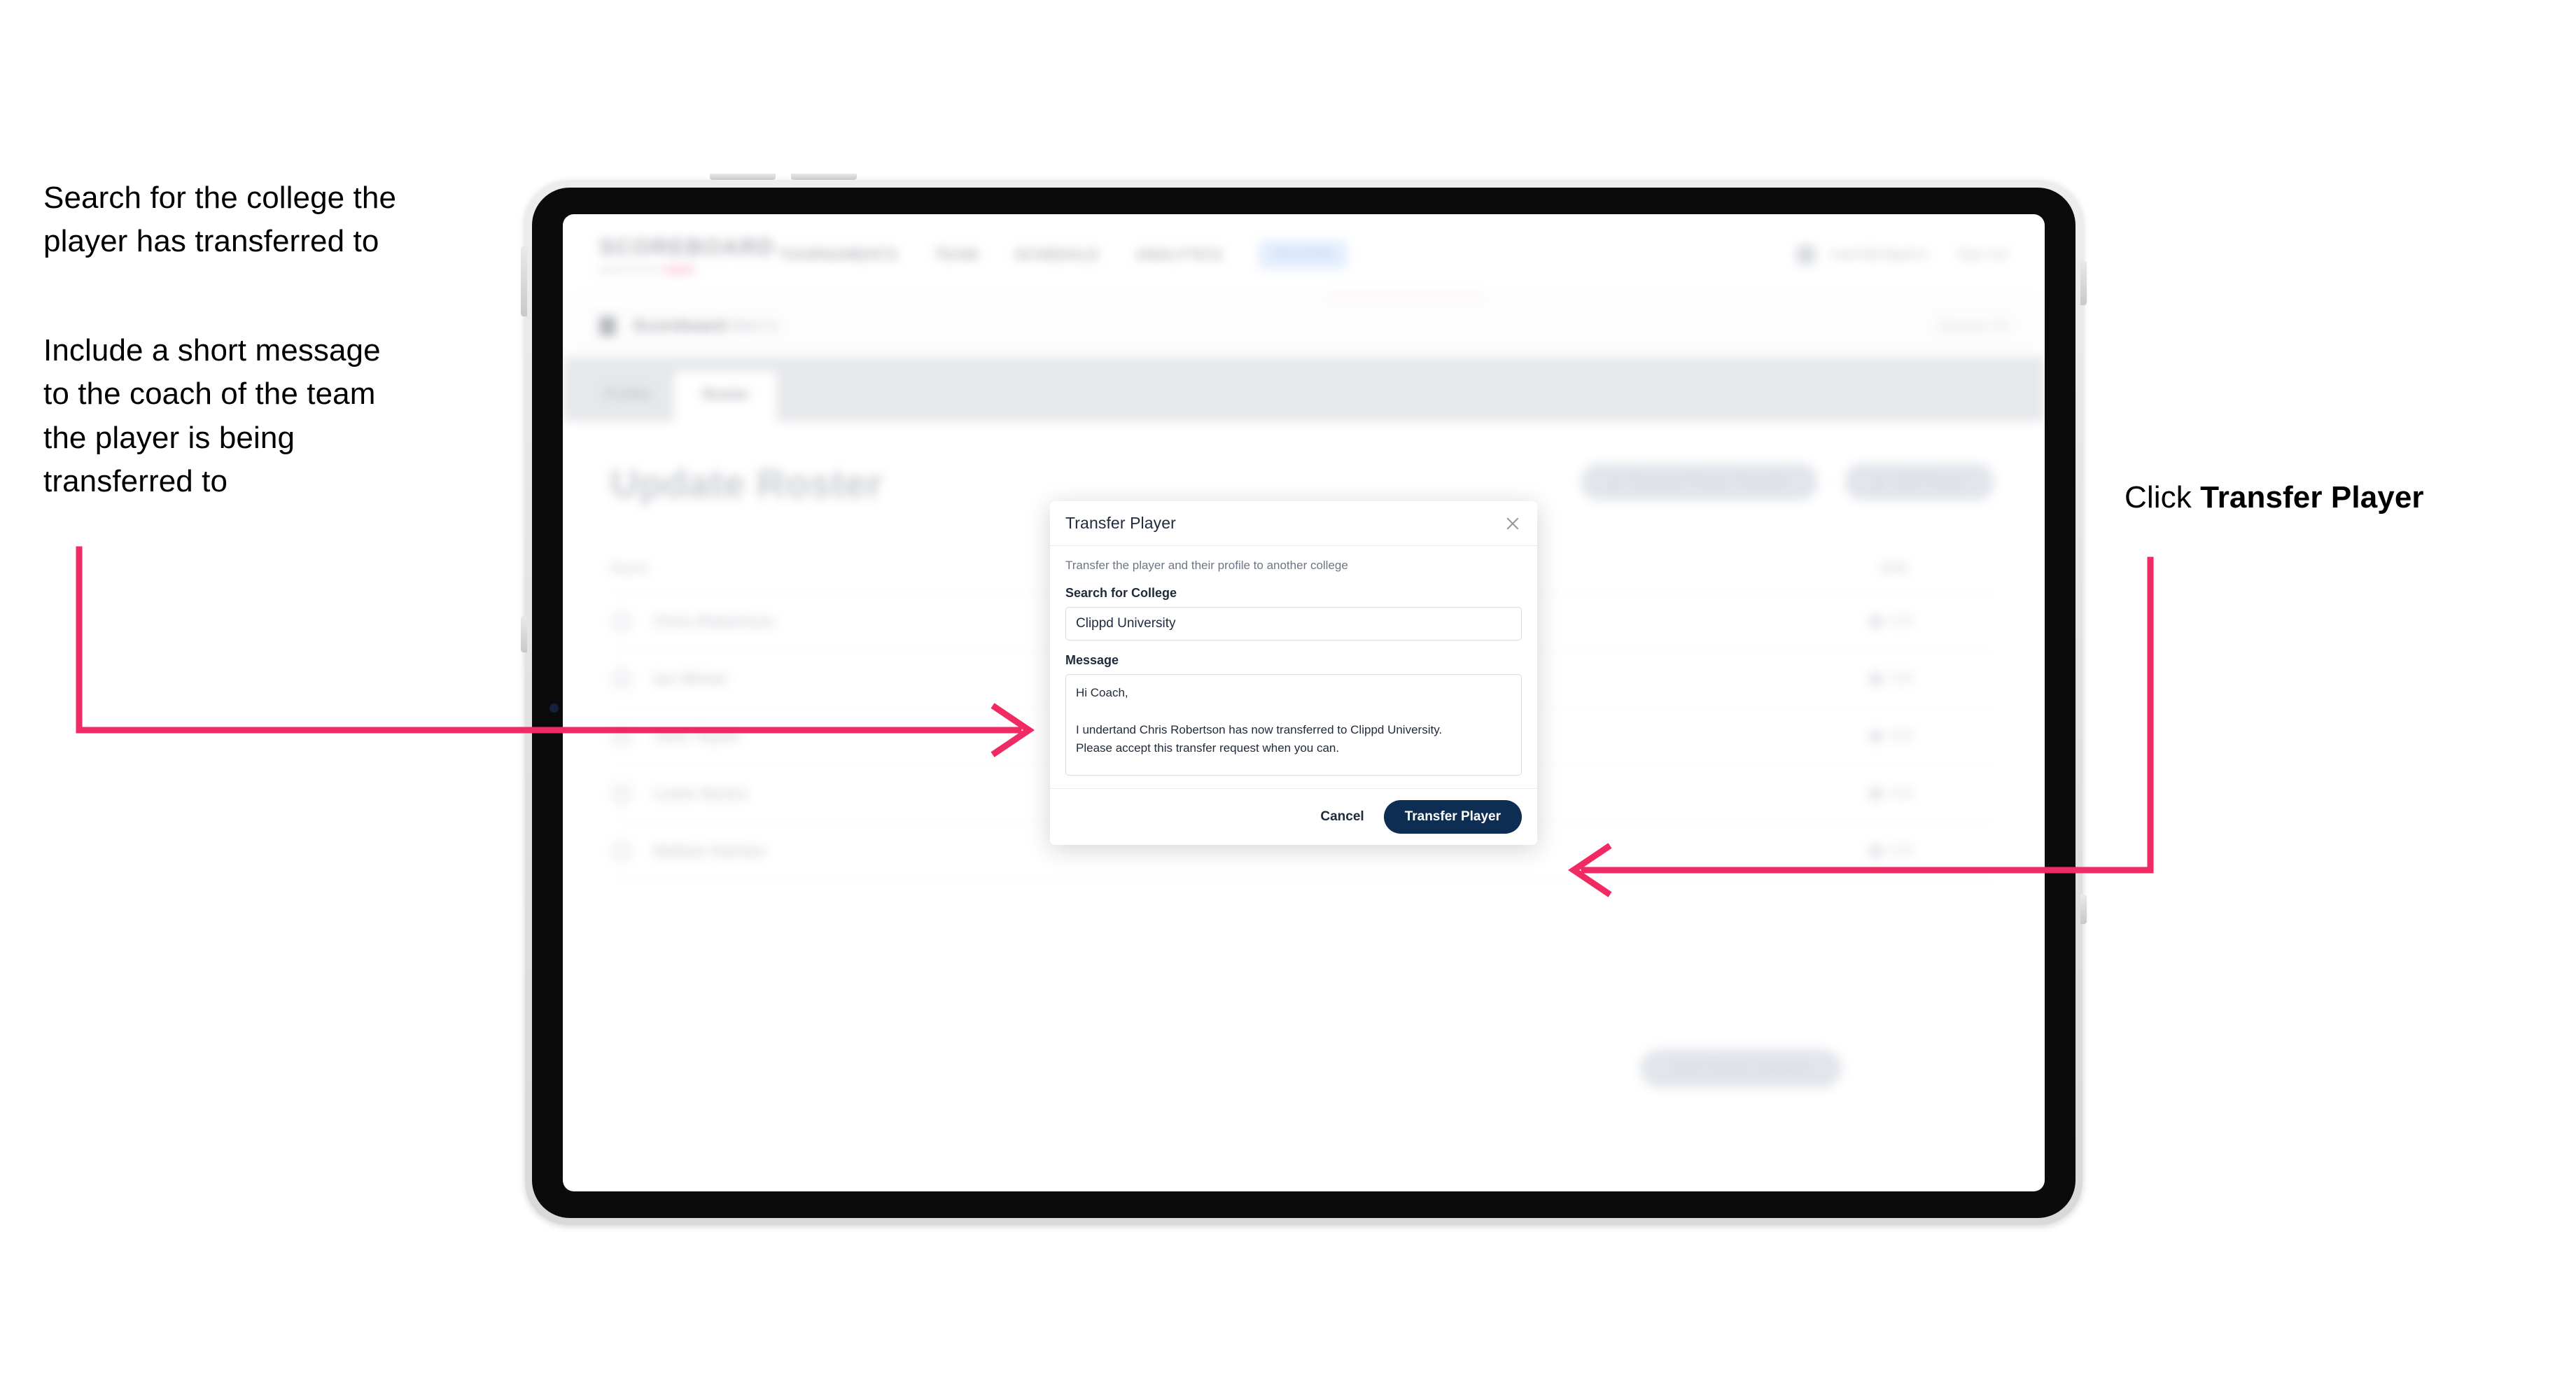  What do you see at coordinates (1740, 1068) in the screenshot?
I see `save-roster-updates-button: Save Roster Updates` at bounding box center [1740, 1068].